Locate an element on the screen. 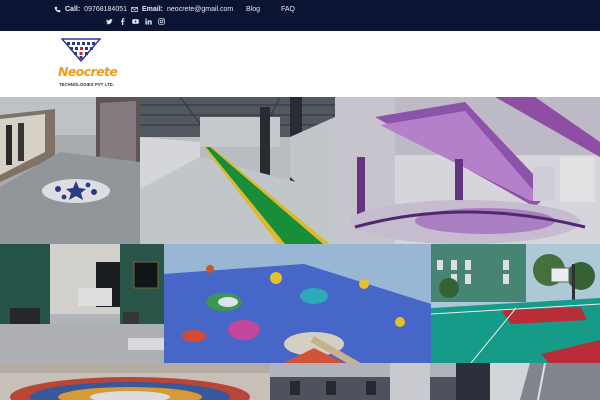  email-label: Email: is located at coordinates (153, 9).